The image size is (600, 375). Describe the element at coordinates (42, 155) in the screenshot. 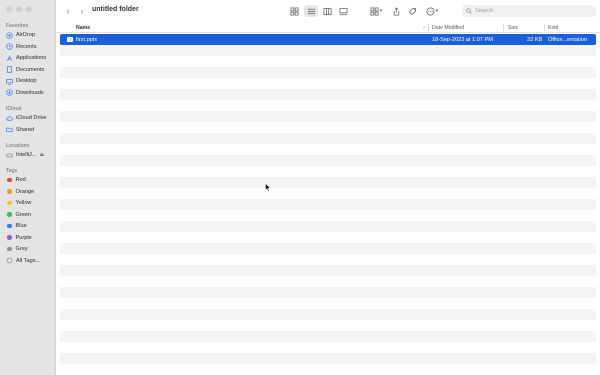

I see `eject-icon: ⏏` at that location.